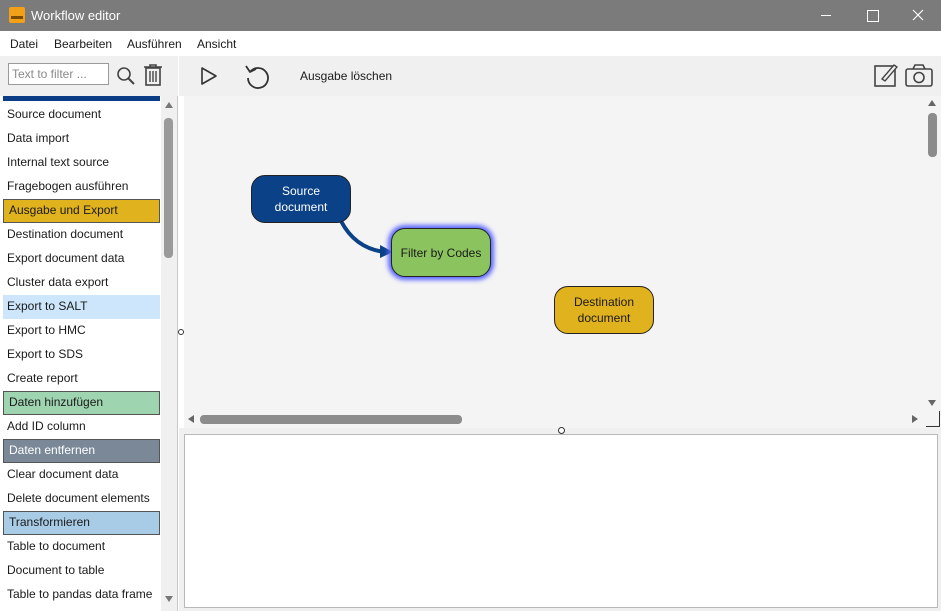 The width and height of the screenshot is (941, 611). What do you see at coordinates (154, 44) in the screenshot?
I see `menu-ausfuehren: Ausführen` at bounding box center [154, 44].